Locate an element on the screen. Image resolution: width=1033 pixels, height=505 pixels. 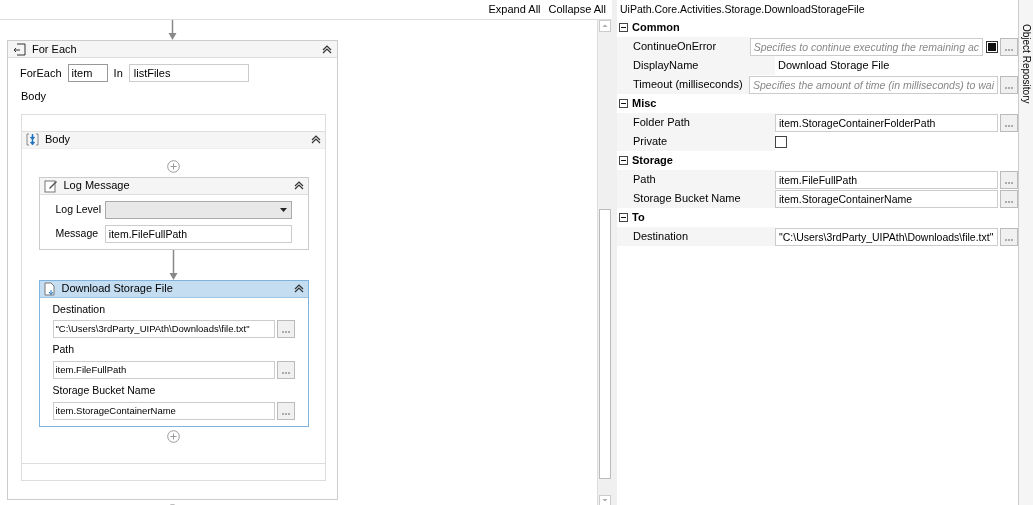
expression-field: item.StorageContainerName is located at coordinates (163, 410).